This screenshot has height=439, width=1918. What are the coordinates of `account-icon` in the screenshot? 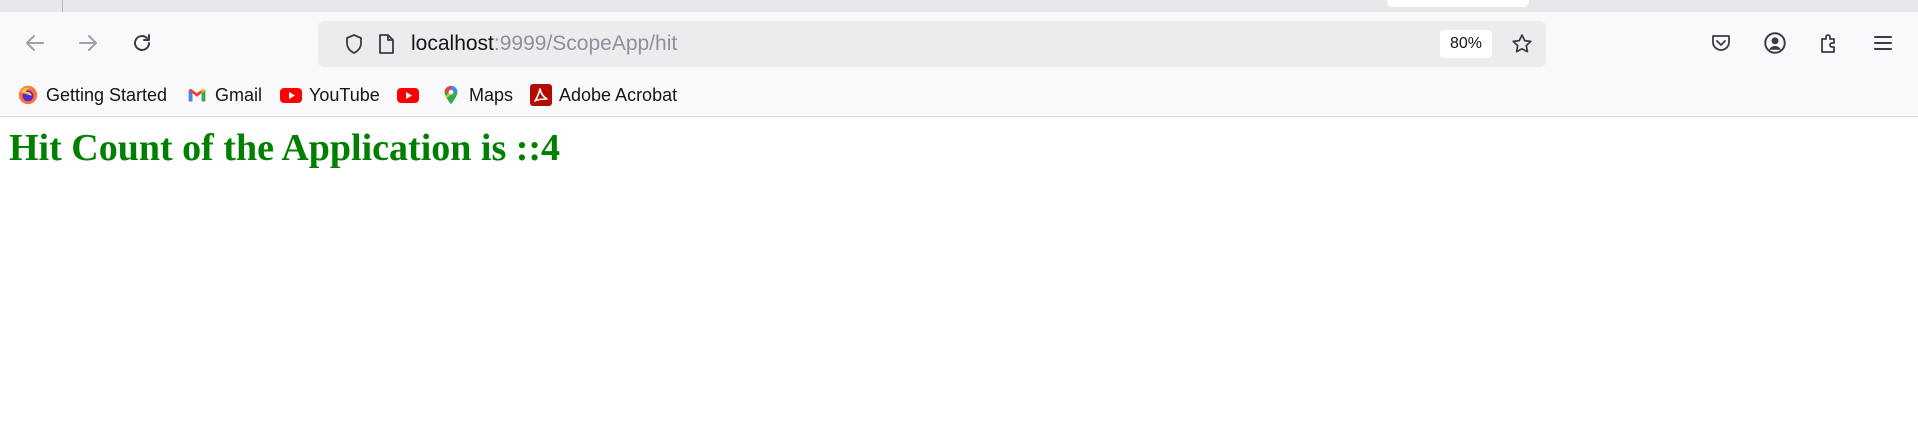 It's located at (1775, 43).